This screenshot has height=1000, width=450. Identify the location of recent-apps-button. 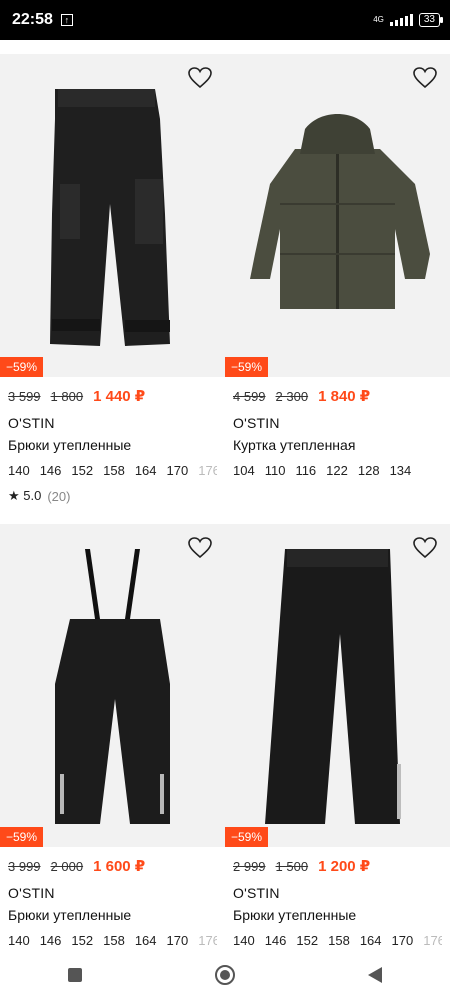
(75, 975).